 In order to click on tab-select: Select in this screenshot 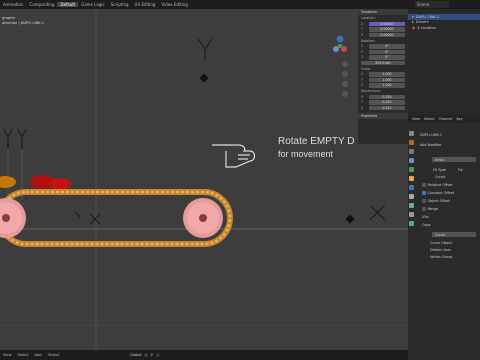, I will do `click(429, 119)`.